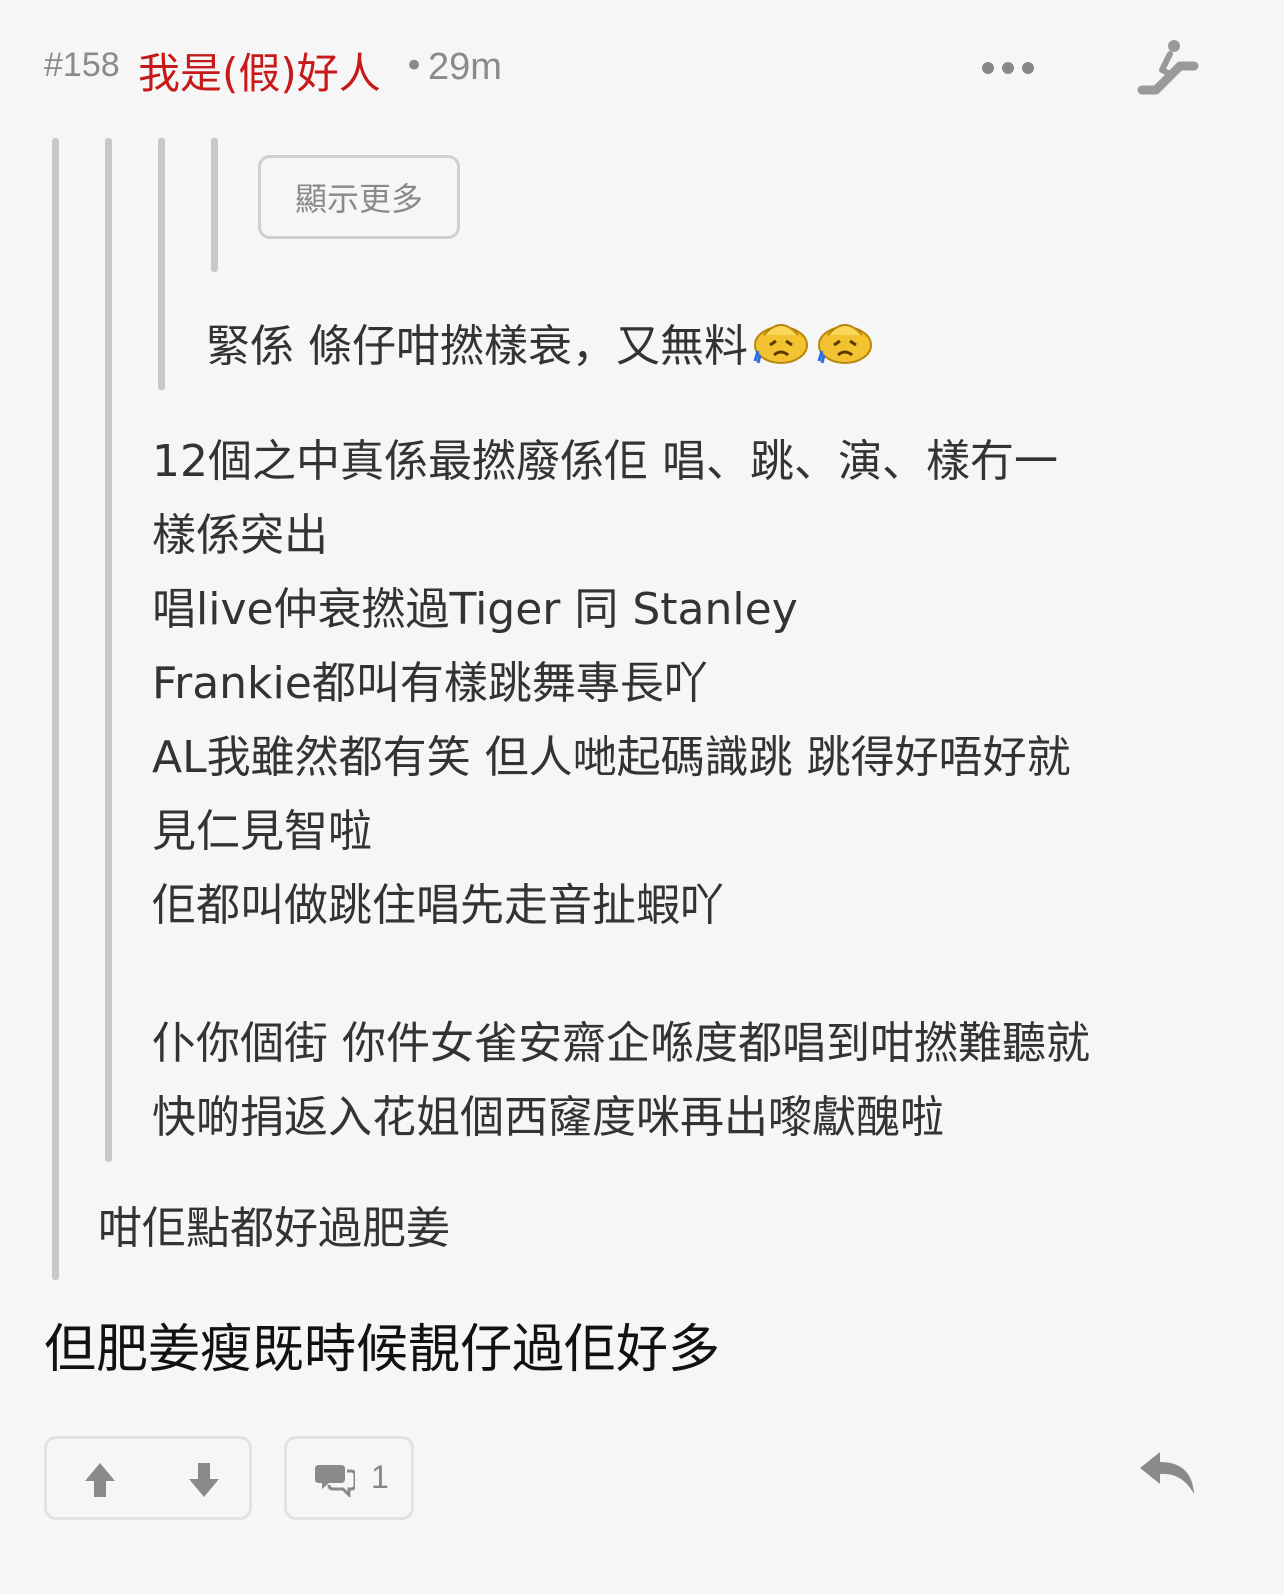 This screenshot has height=1594, width=1284. I want to click on username-link: 我是(假)好人, so click(259, 70).